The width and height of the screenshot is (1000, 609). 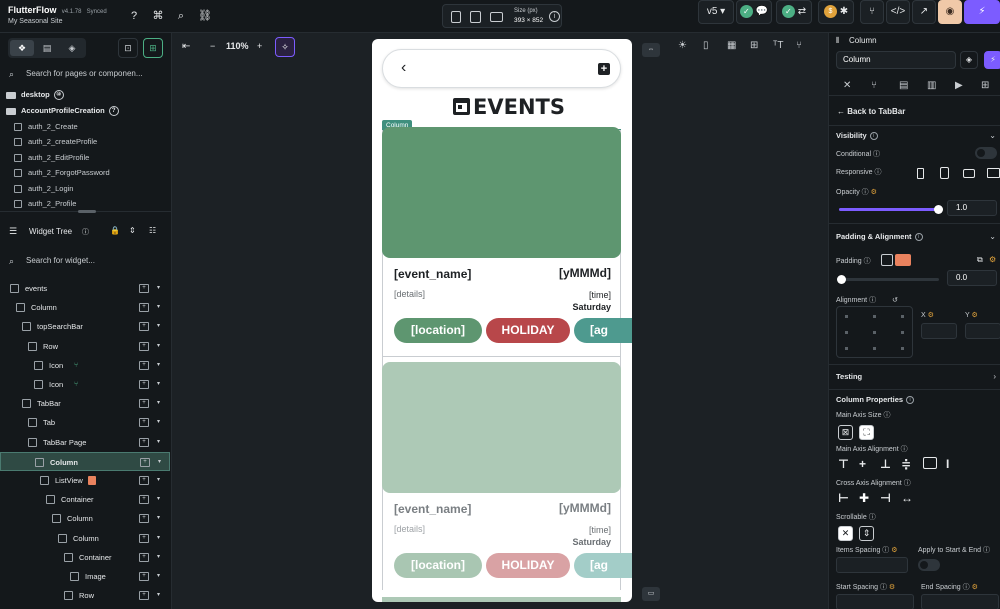 What do you see at coordinates (939, 331) in the screenshot?
I see `x-input` at bounding box center [939, 331].